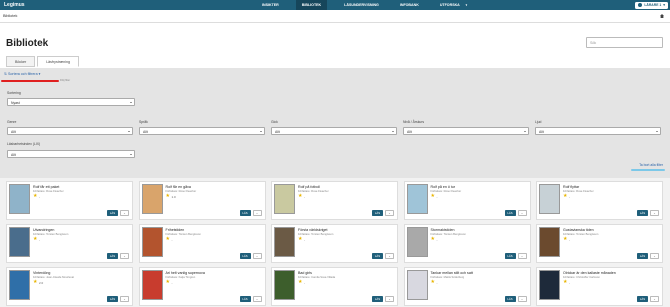  What do you see at coordinates (71, 102) in the screenshot?
I see `sort-select: Nyast` at bounding box center [71, 102].